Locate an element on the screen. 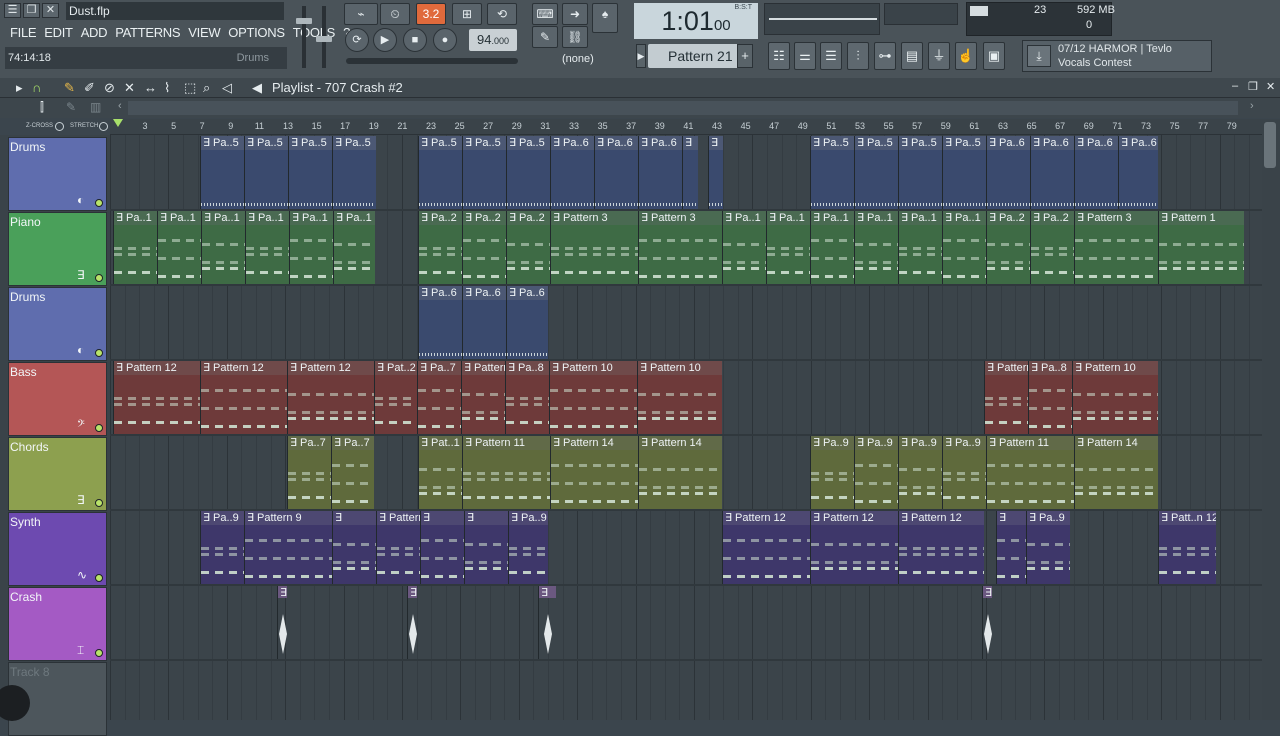 The height and width of the screenshot is (736, 1280). zcross-toggle is located at coordinates (59, 126).